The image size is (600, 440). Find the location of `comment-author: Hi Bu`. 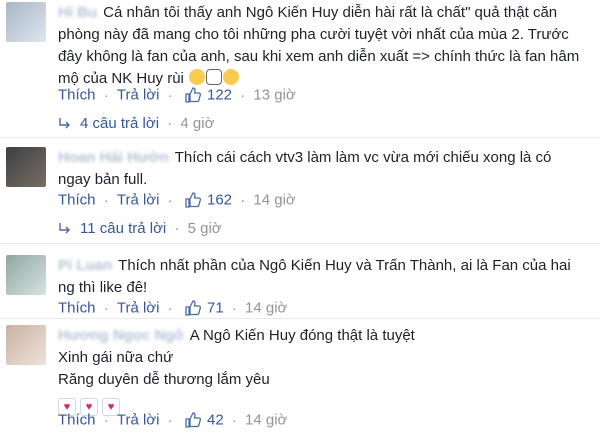

comment-author: Hi Bu is located at coordinates (77, 12).